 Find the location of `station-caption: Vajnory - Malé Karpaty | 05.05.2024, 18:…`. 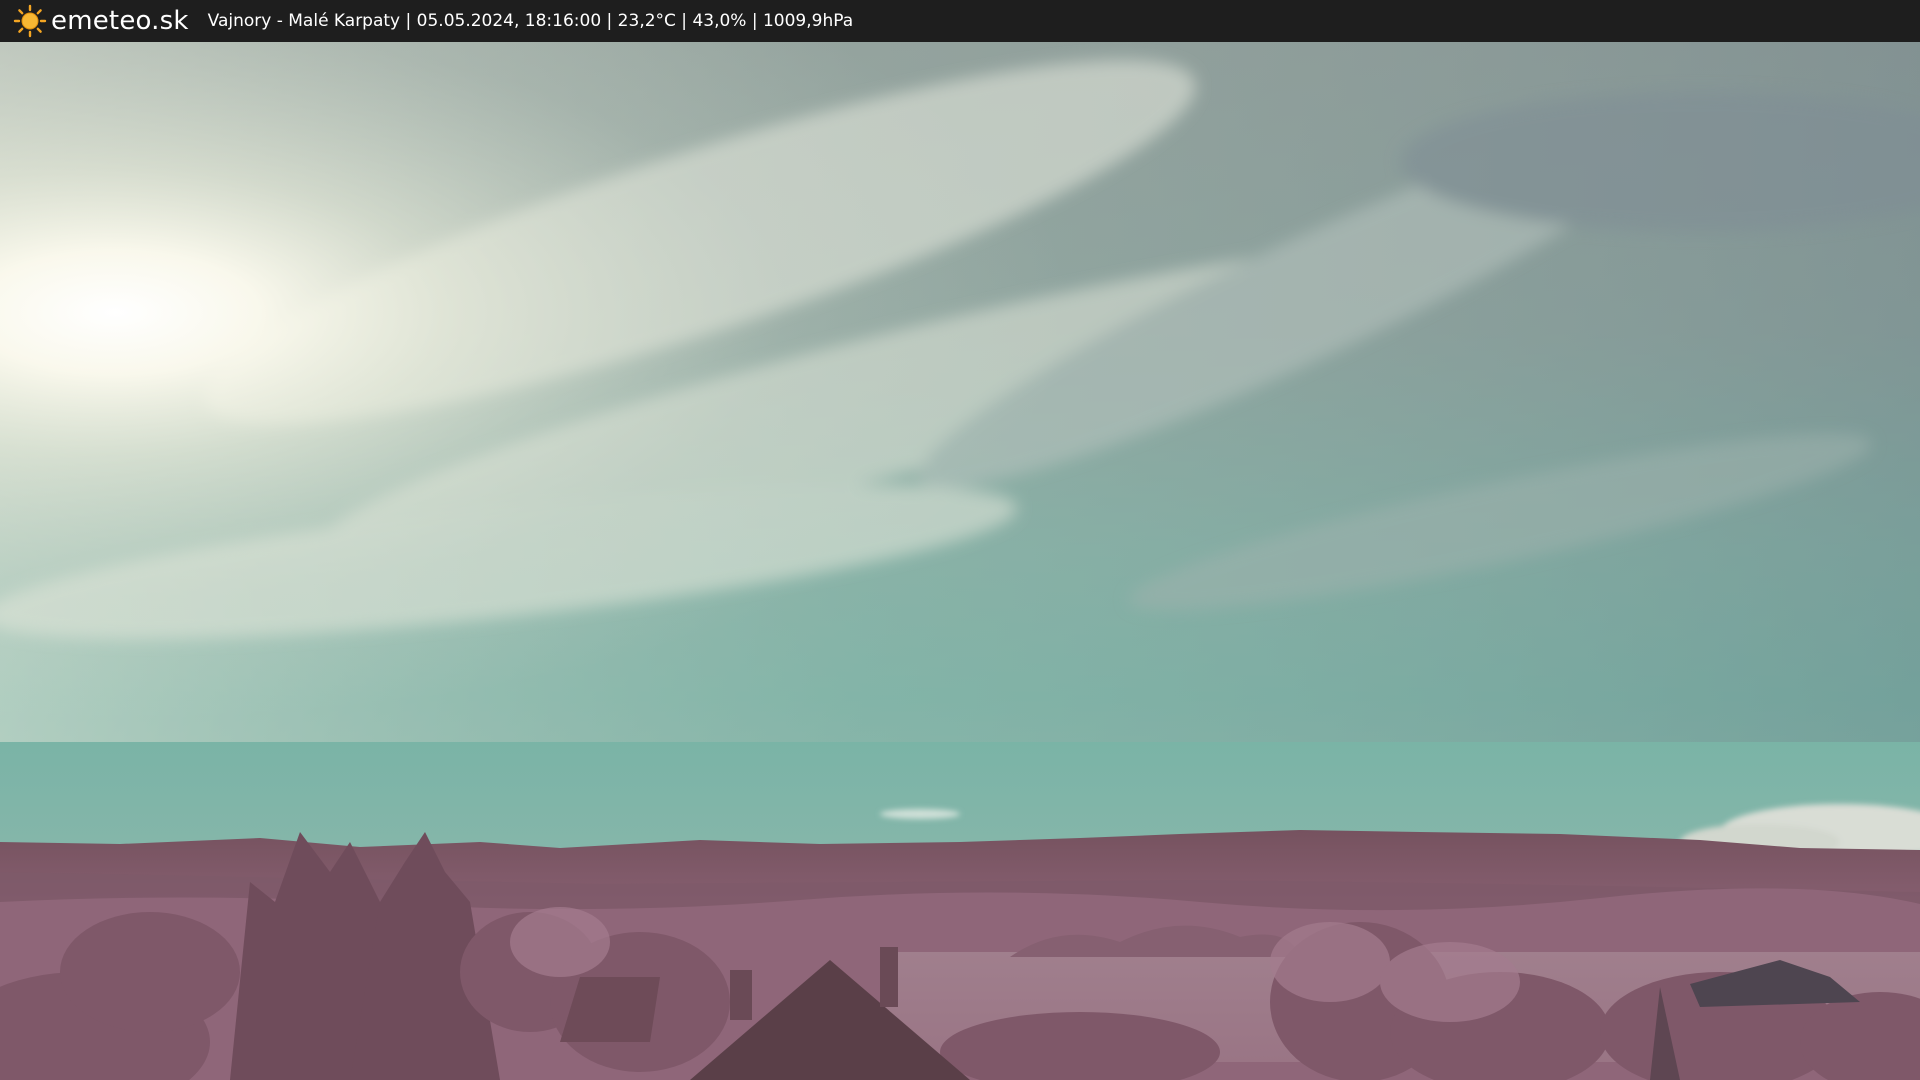

station-caption: Vajnory - Malé Karpaty | 05.05.2024, 18:… is located at coordinates (530, 21).